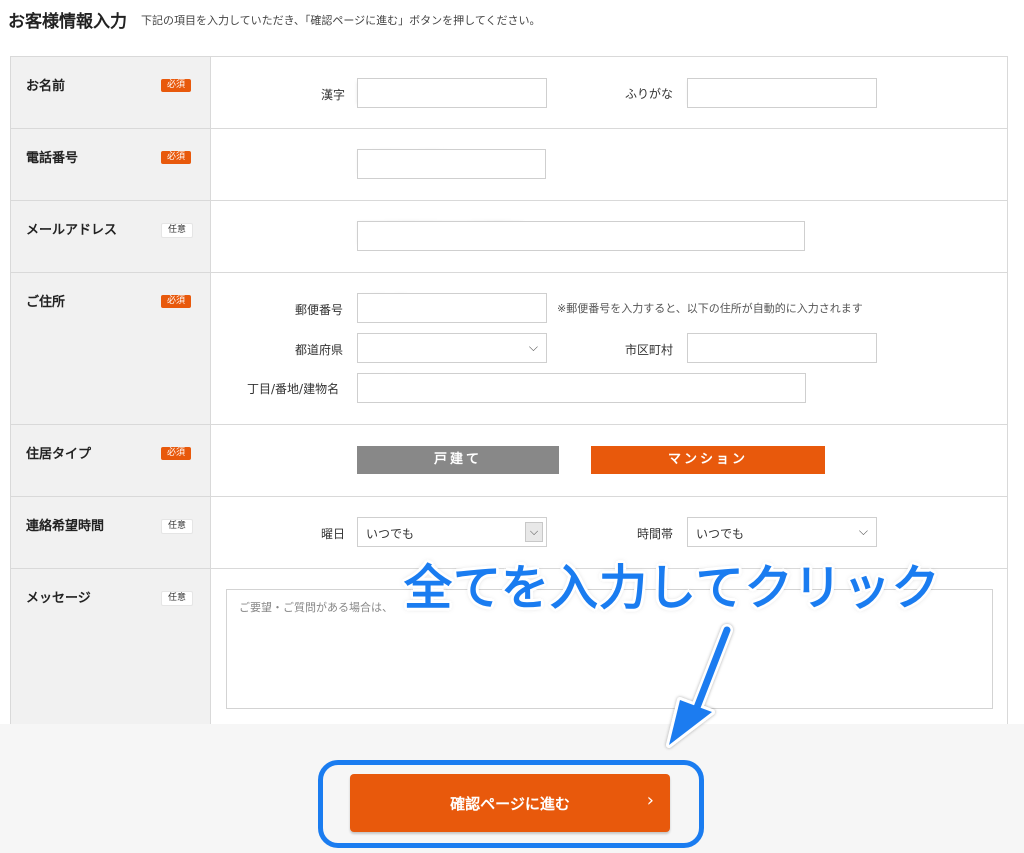  I want to click on annotation-arrow-icon, so click(699, 686).